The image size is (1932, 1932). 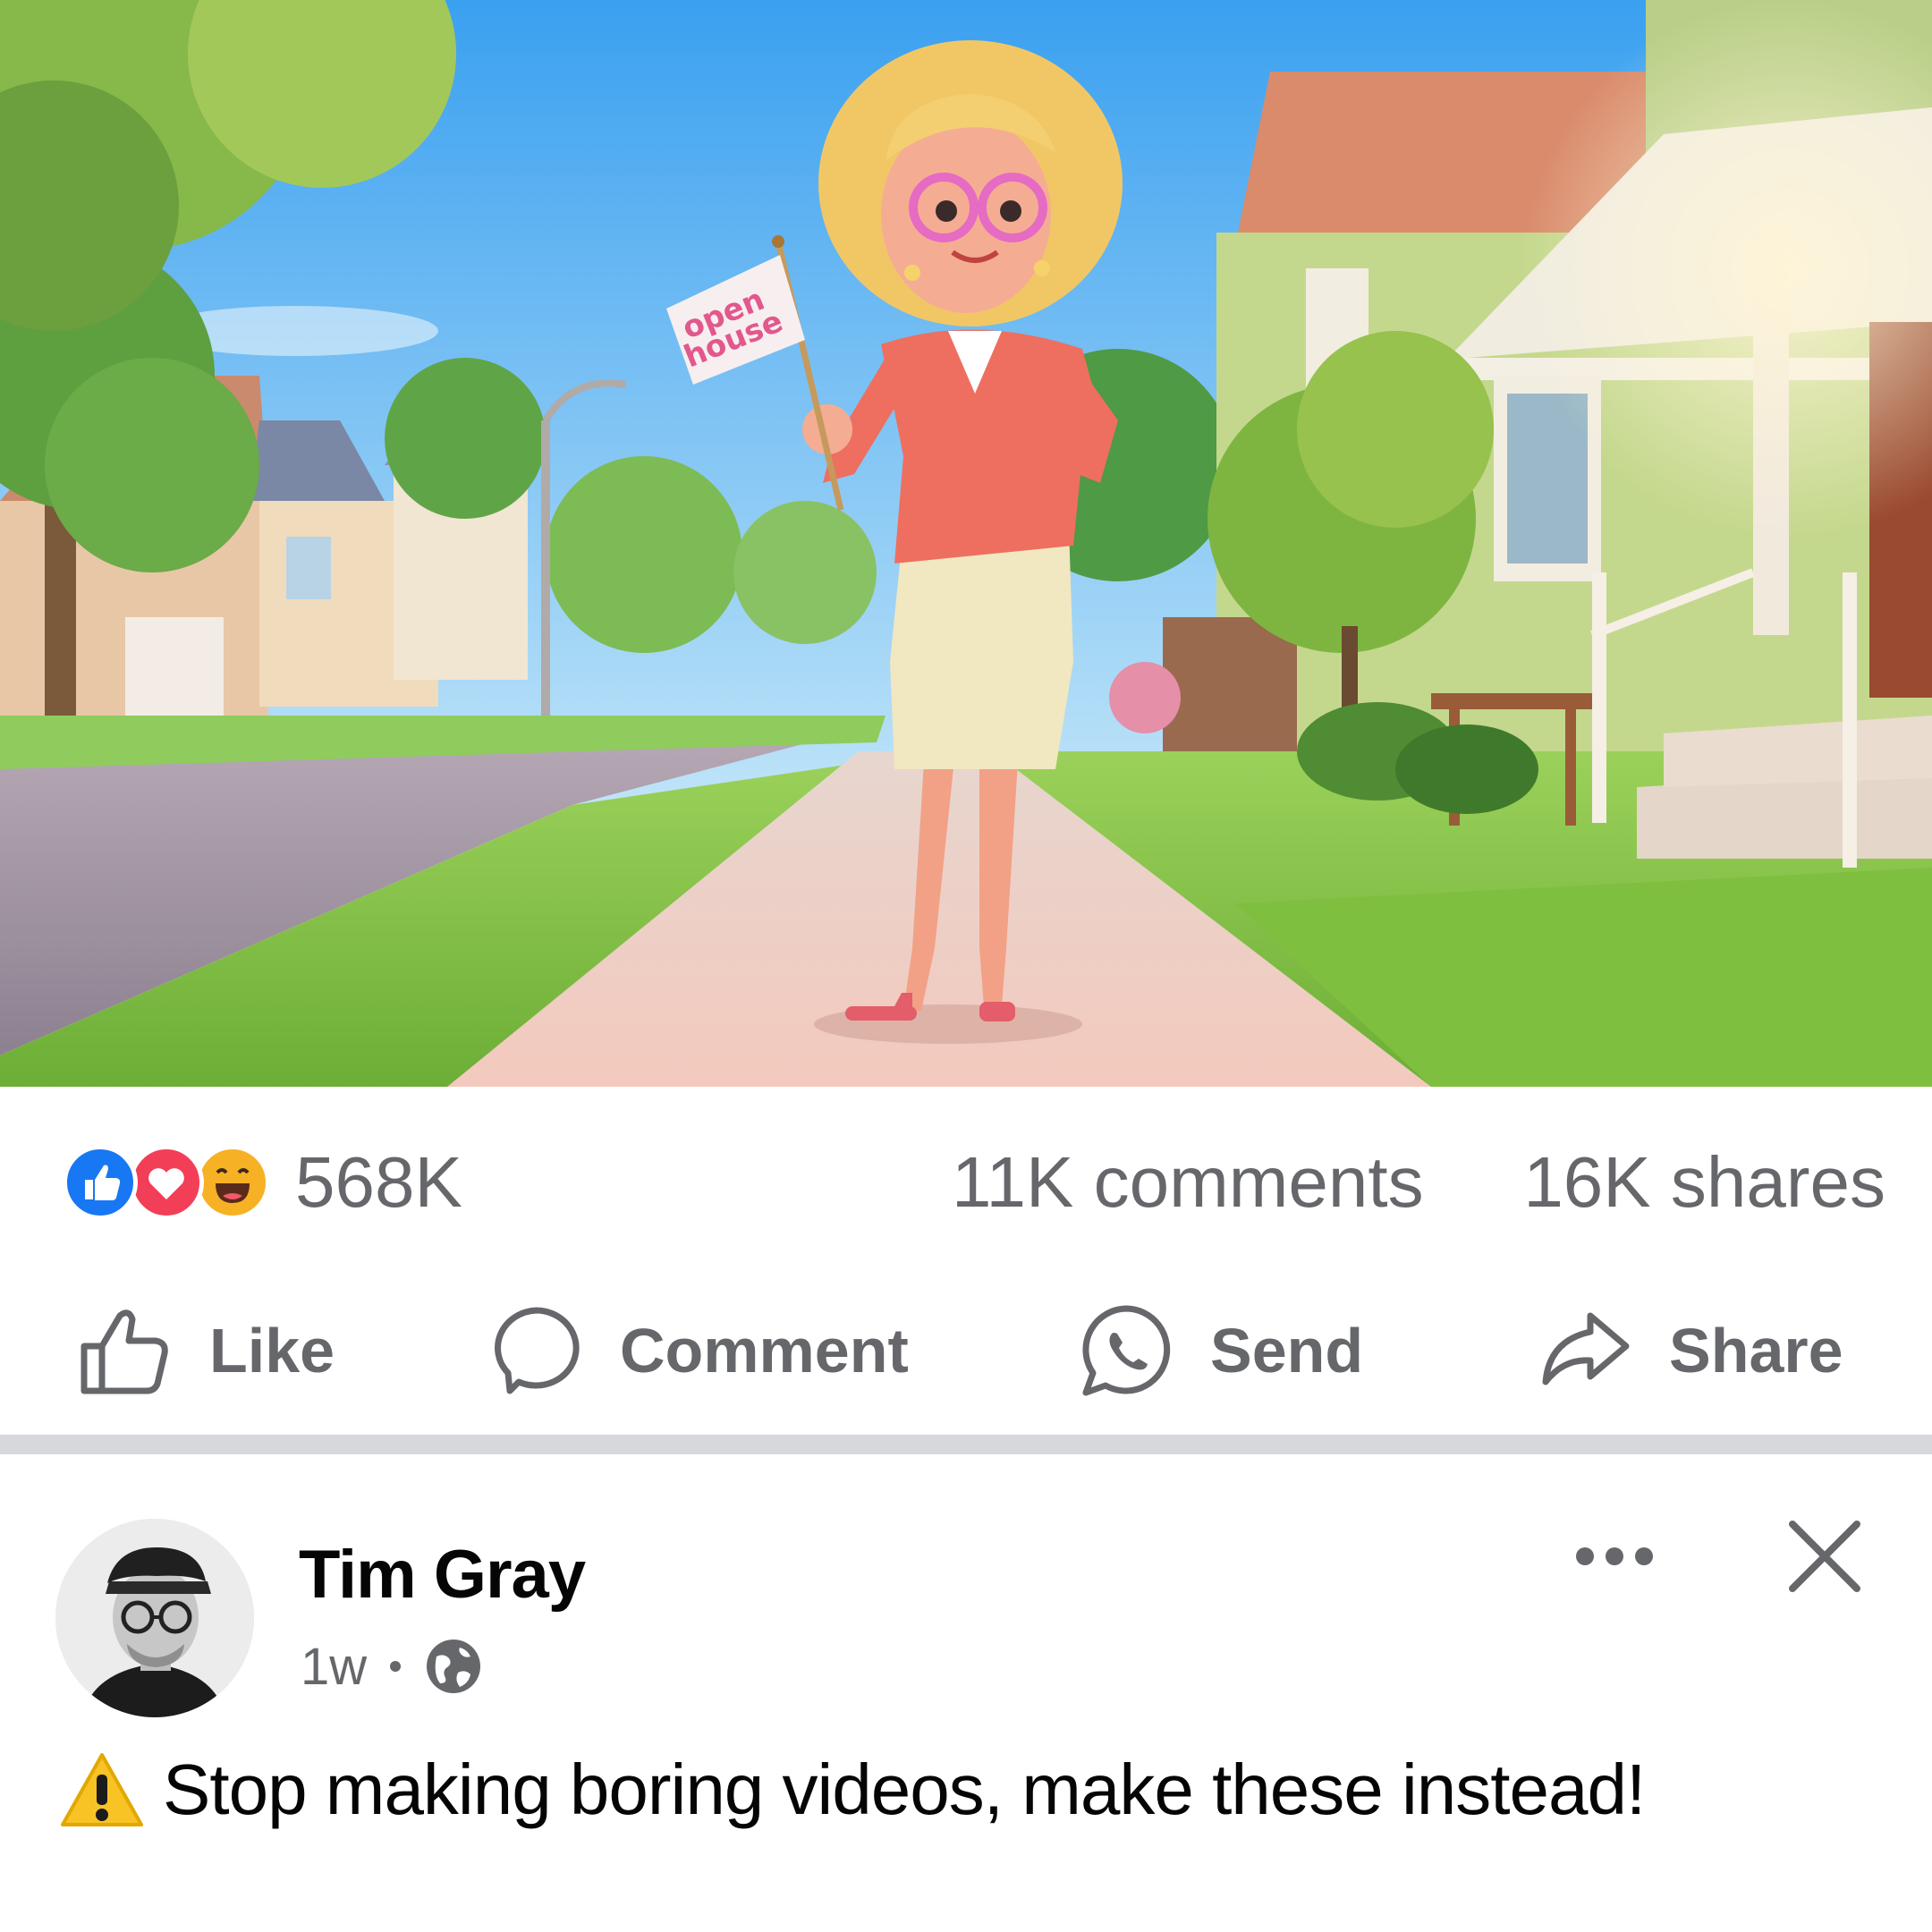 I want to click on share-arrow-icon, so click(x=1586, y=1348).